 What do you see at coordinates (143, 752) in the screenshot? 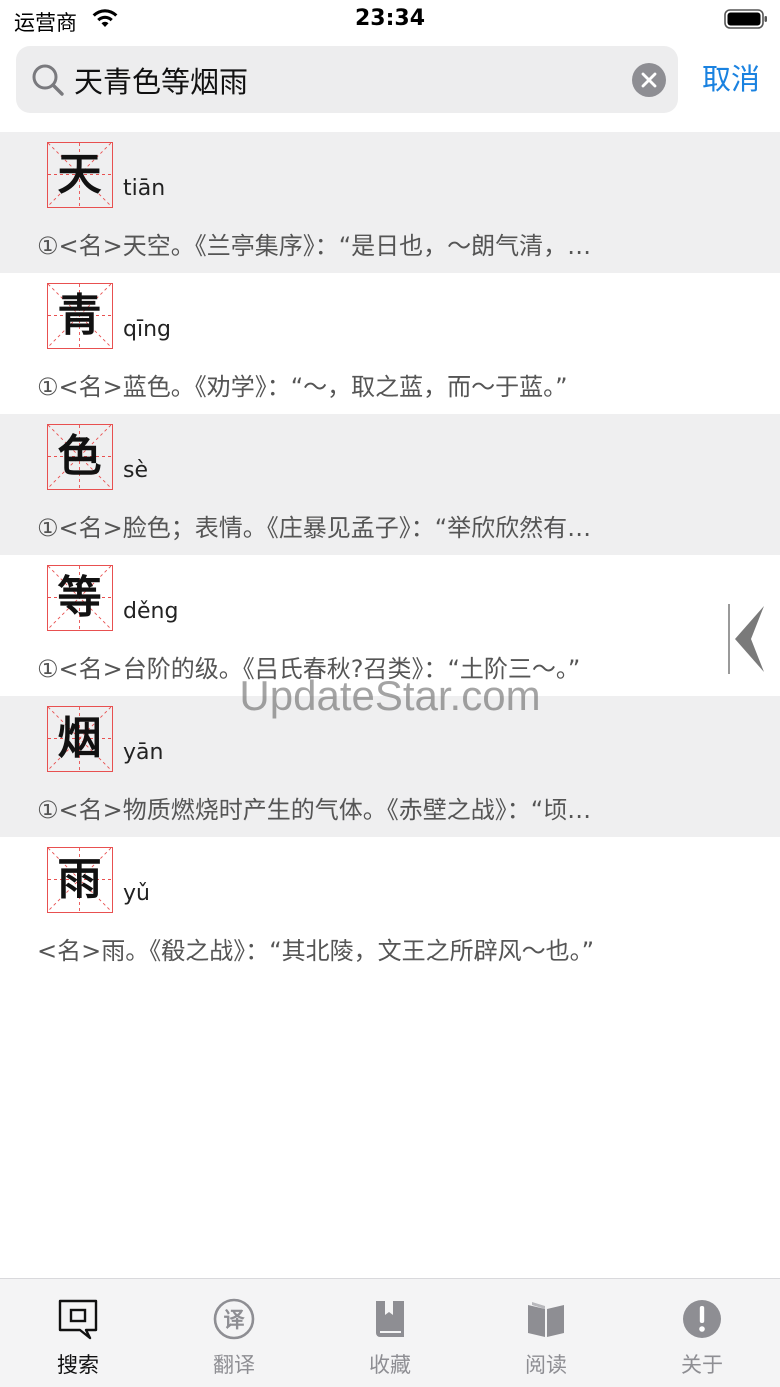
I see `pinyin: yān` at bounding box center [143, 752].